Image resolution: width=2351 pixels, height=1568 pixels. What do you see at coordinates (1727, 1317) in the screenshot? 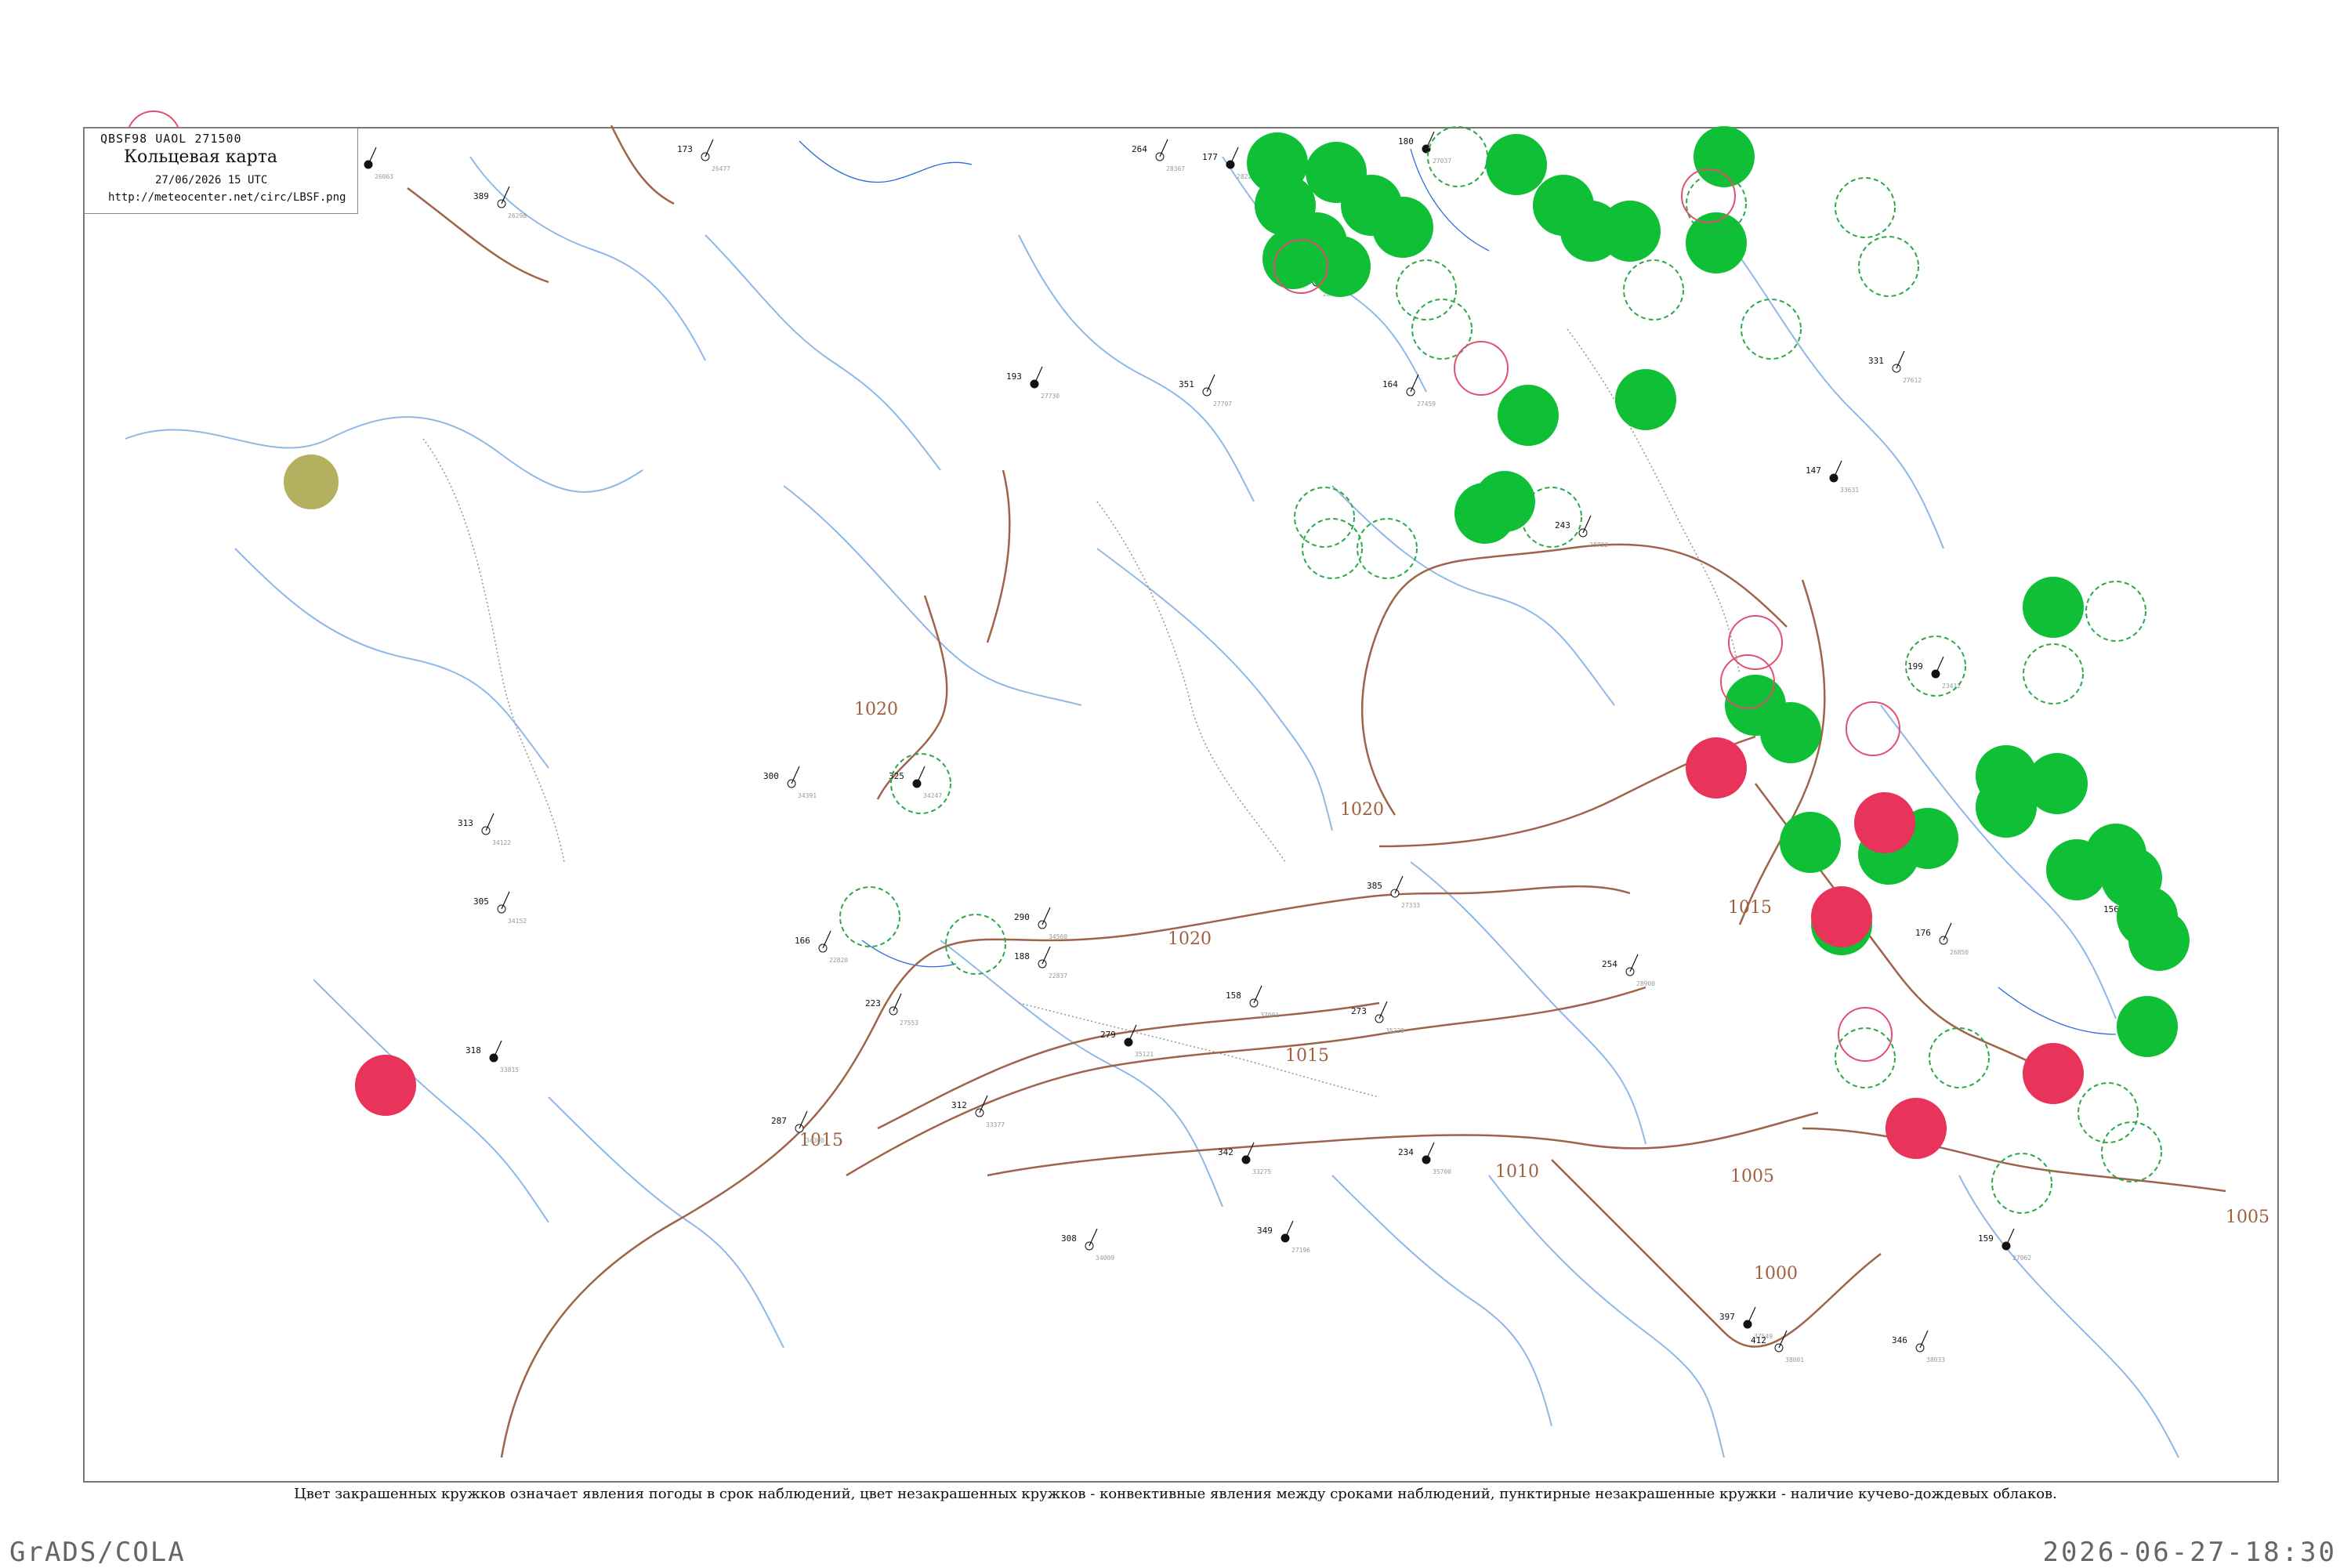
I see `station-value: 397` at bounding box center [1727, 1317].